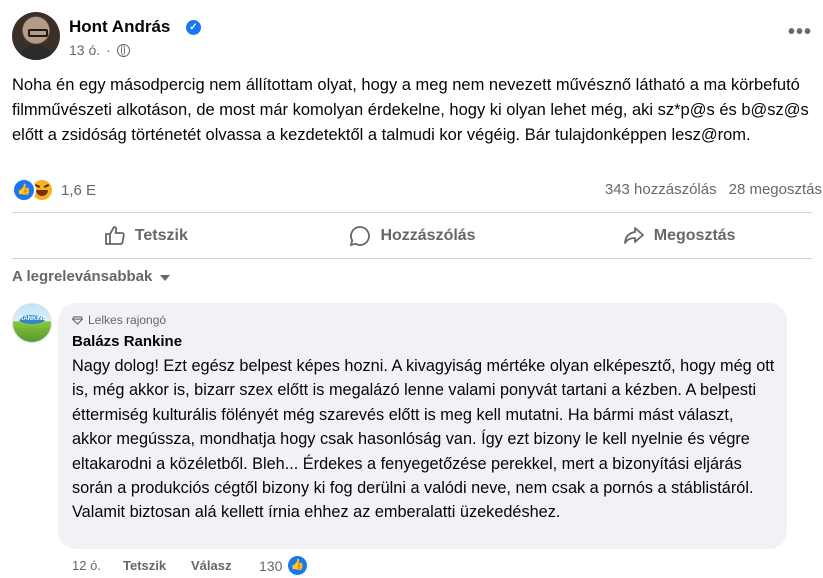  Describe the element at coordinates (800, 32) in the screenshot. I see `more-options-icon: •••` at that location.